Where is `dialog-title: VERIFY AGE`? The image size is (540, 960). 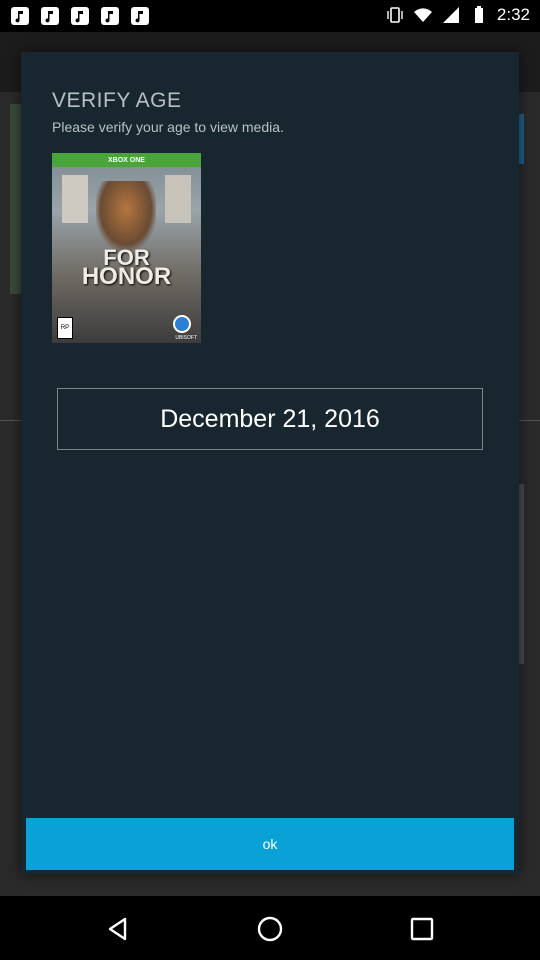 dialog-title: VERIFY AGE is located at coordinates (117, 100).